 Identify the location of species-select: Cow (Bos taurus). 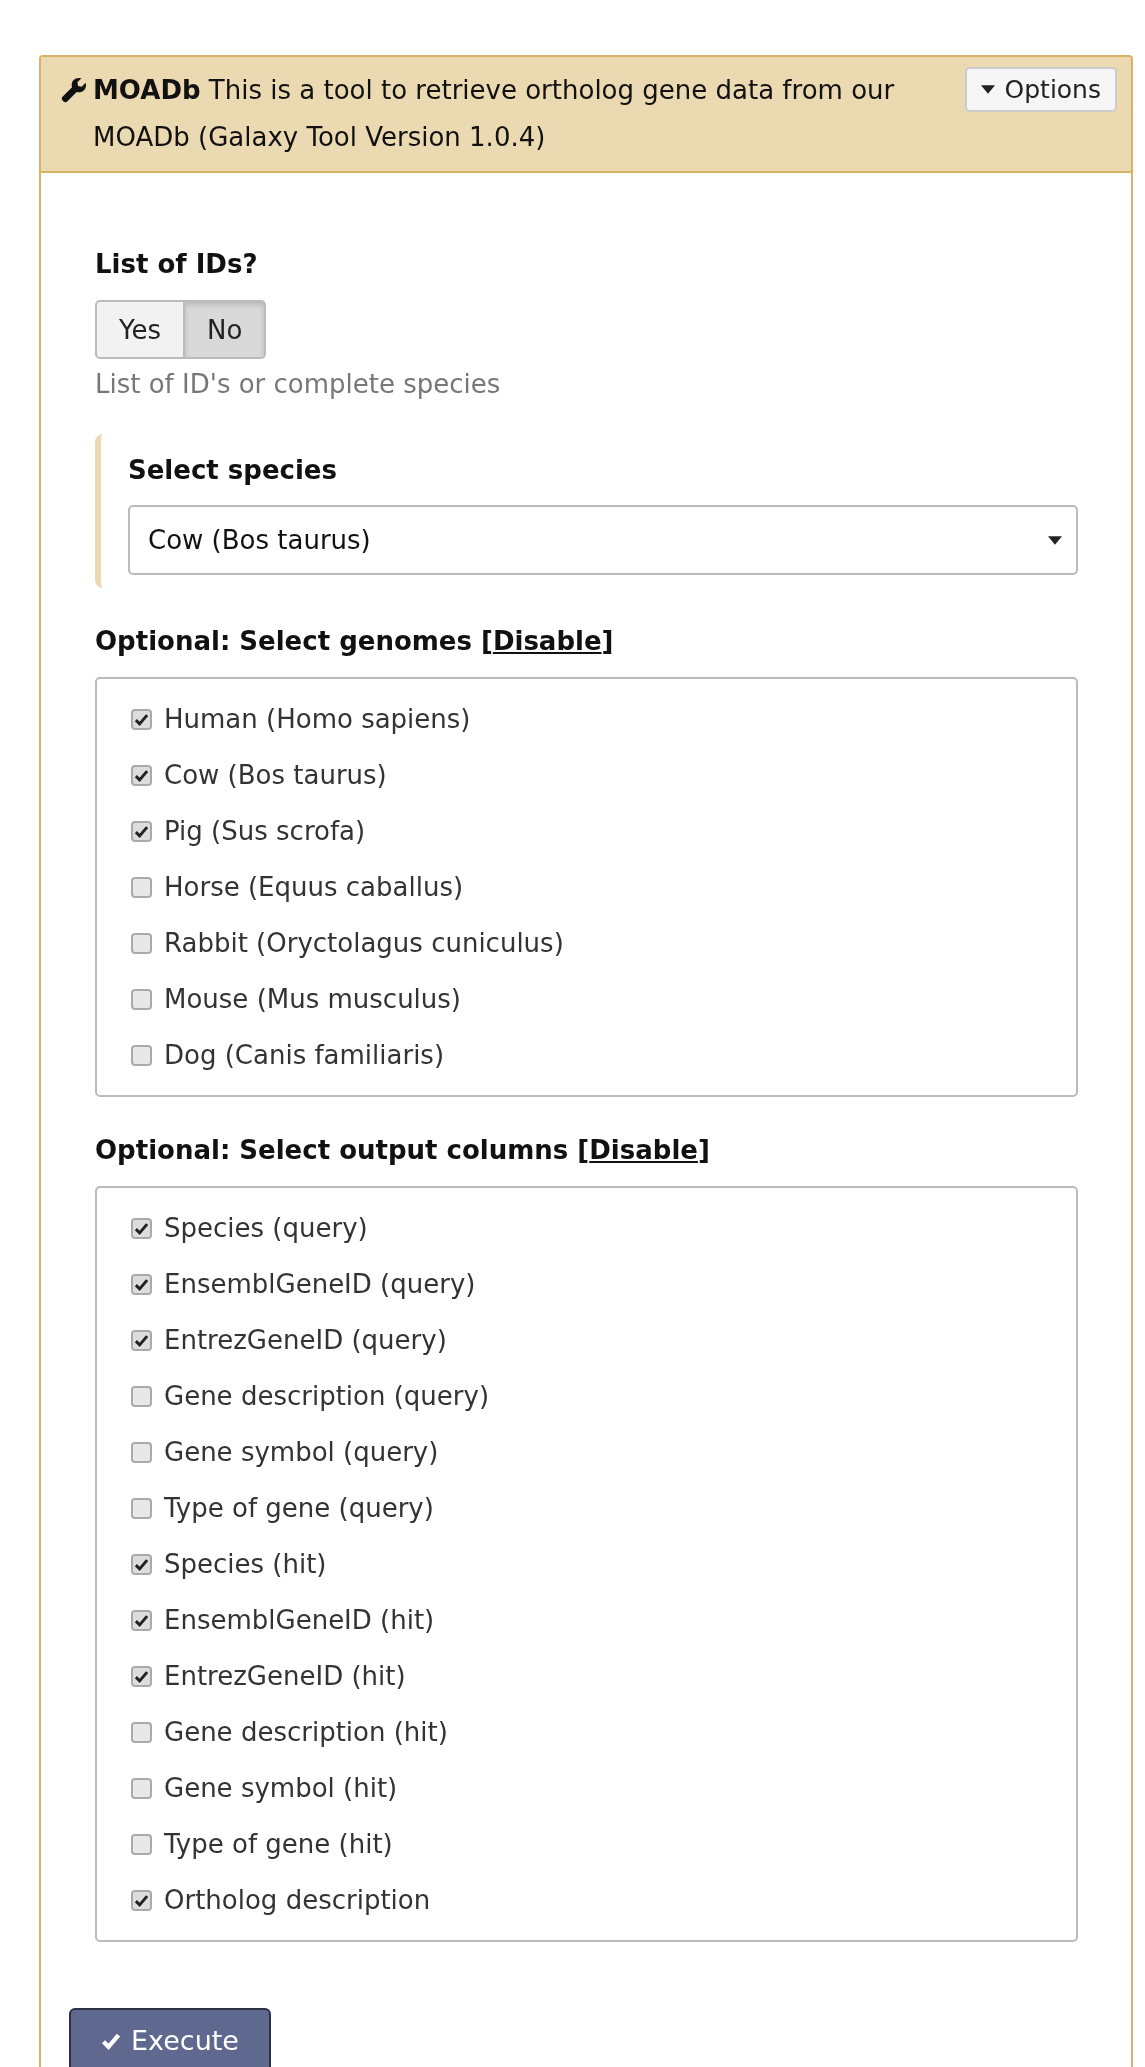
(603, 540).